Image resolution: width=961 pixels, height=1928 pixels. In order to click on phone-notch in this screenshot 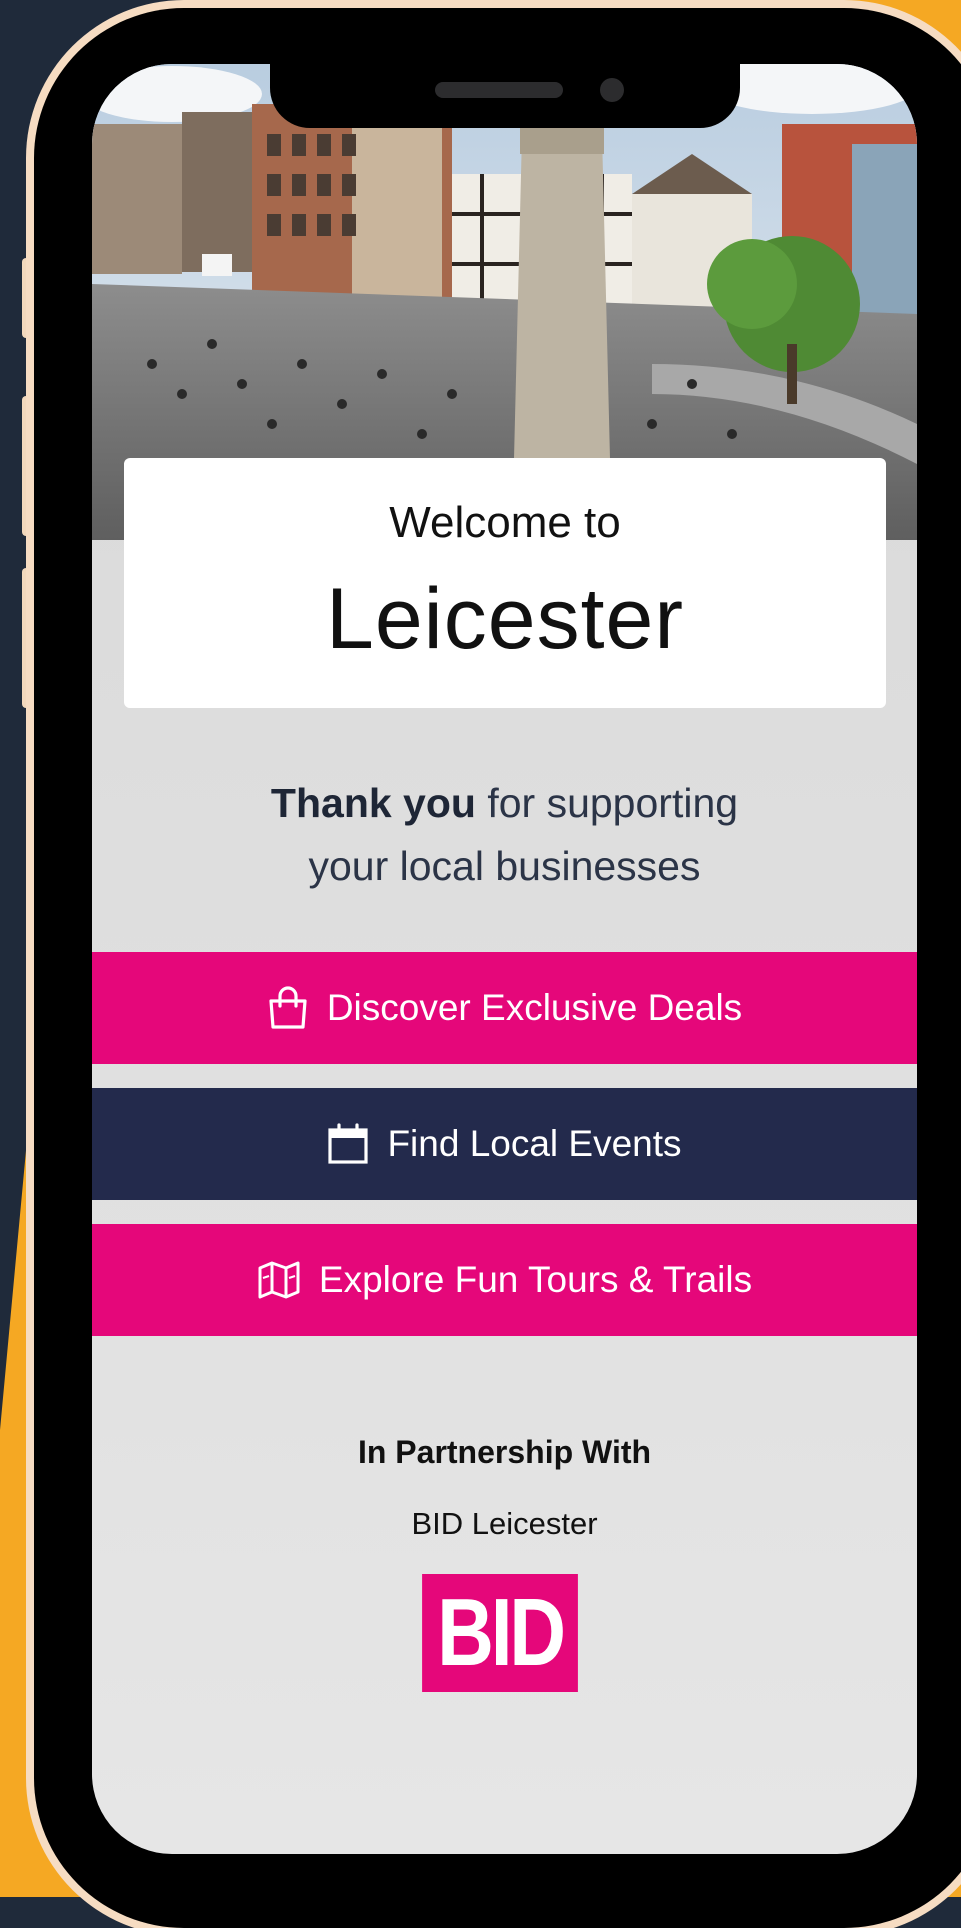, I will do `click(505, 96)`.